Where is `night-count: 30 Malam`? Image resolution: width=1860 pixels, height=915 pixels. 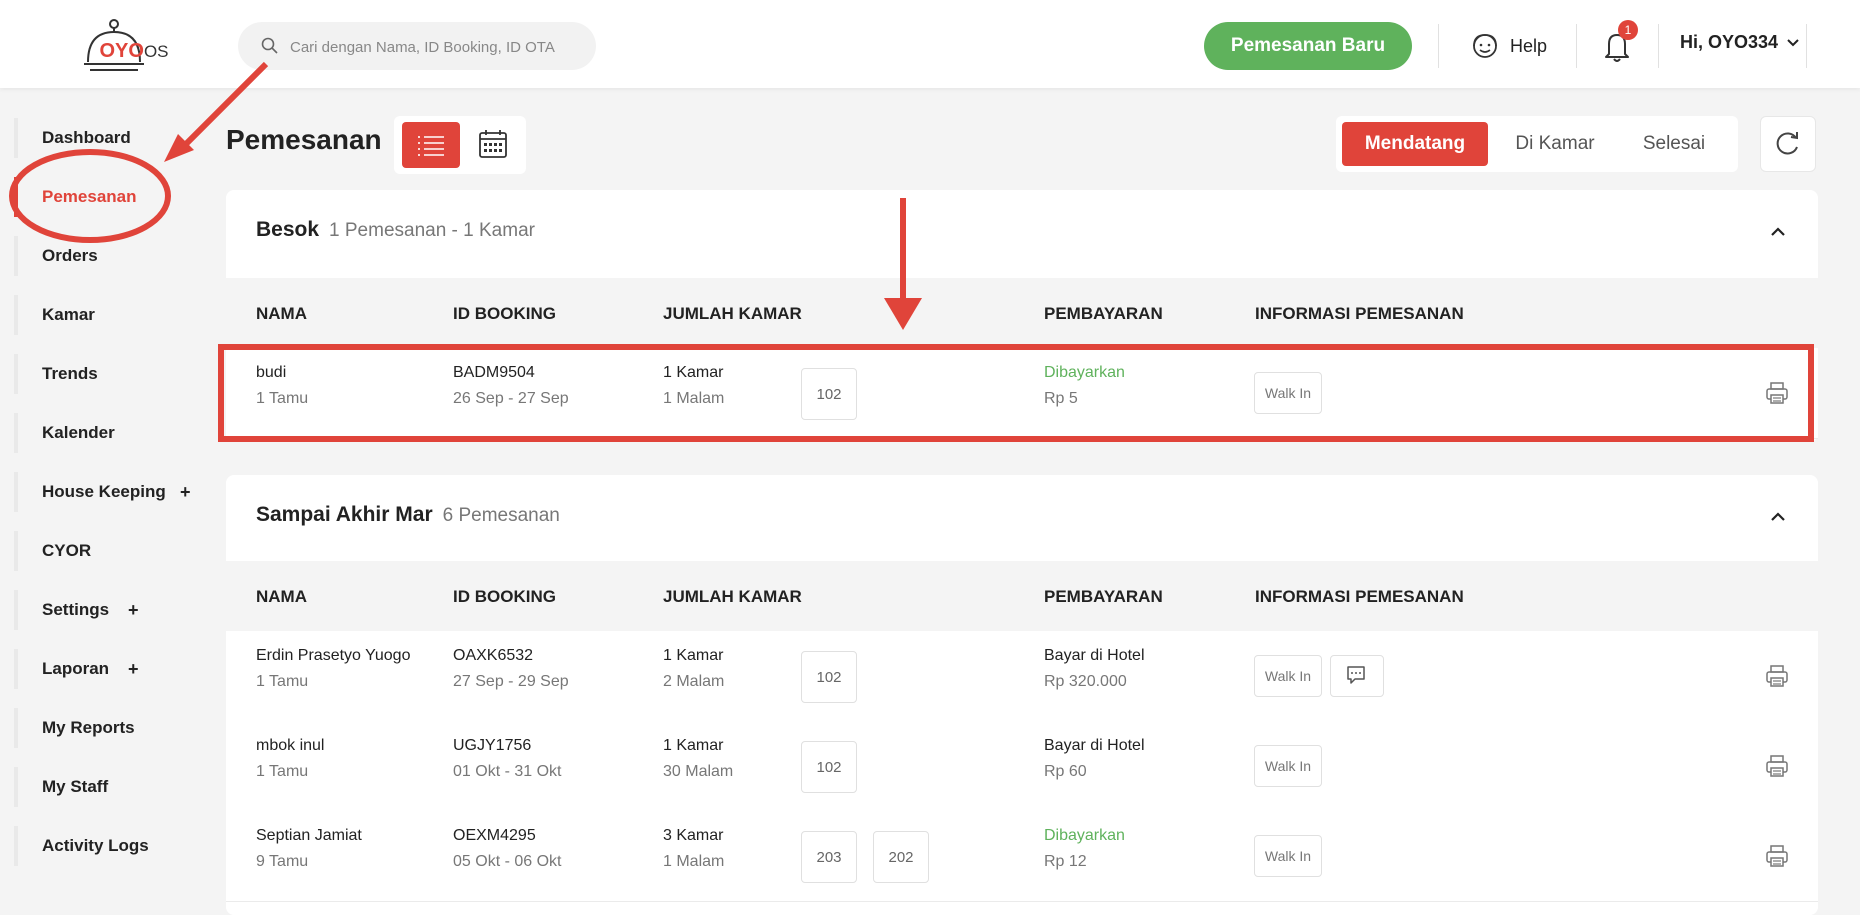 night-count: 30 Malam is located at coordinates (698, 771).